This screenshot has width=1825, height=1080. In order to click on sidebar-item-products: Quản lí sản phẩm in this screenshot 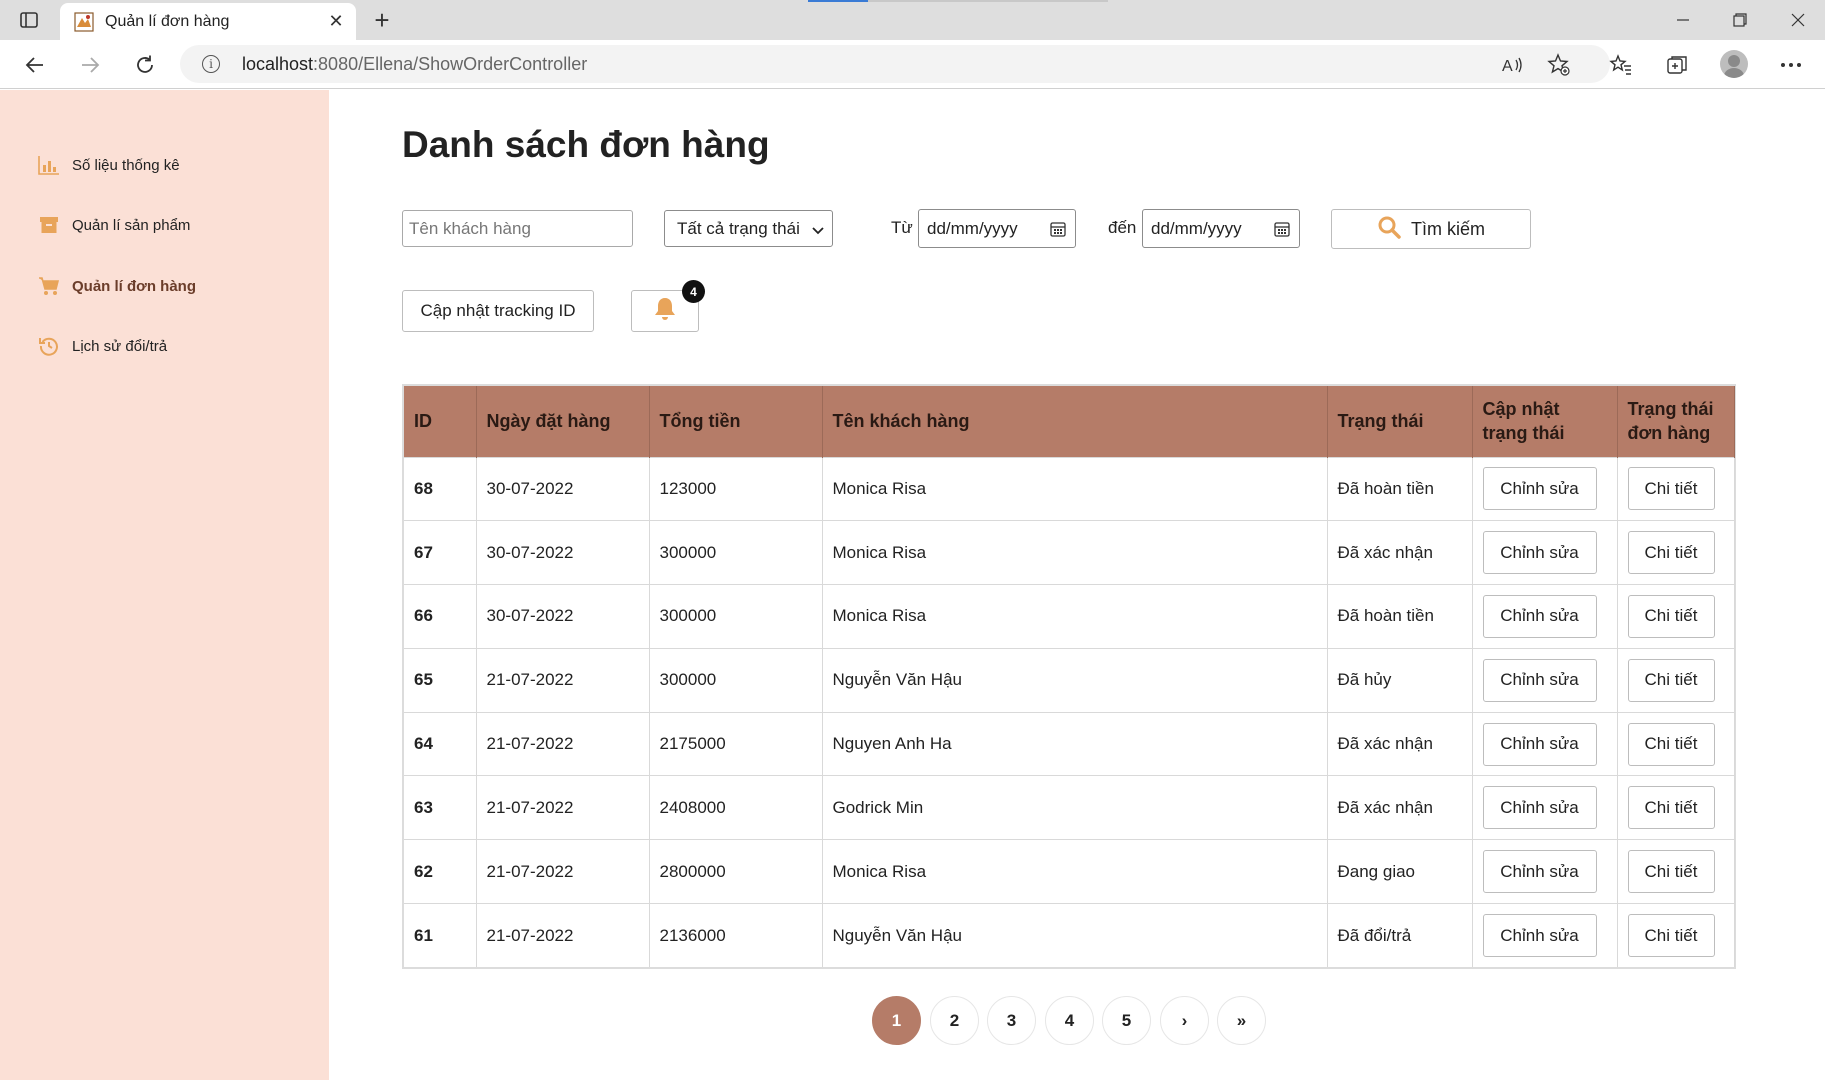, I will do `click(114, 225)`.